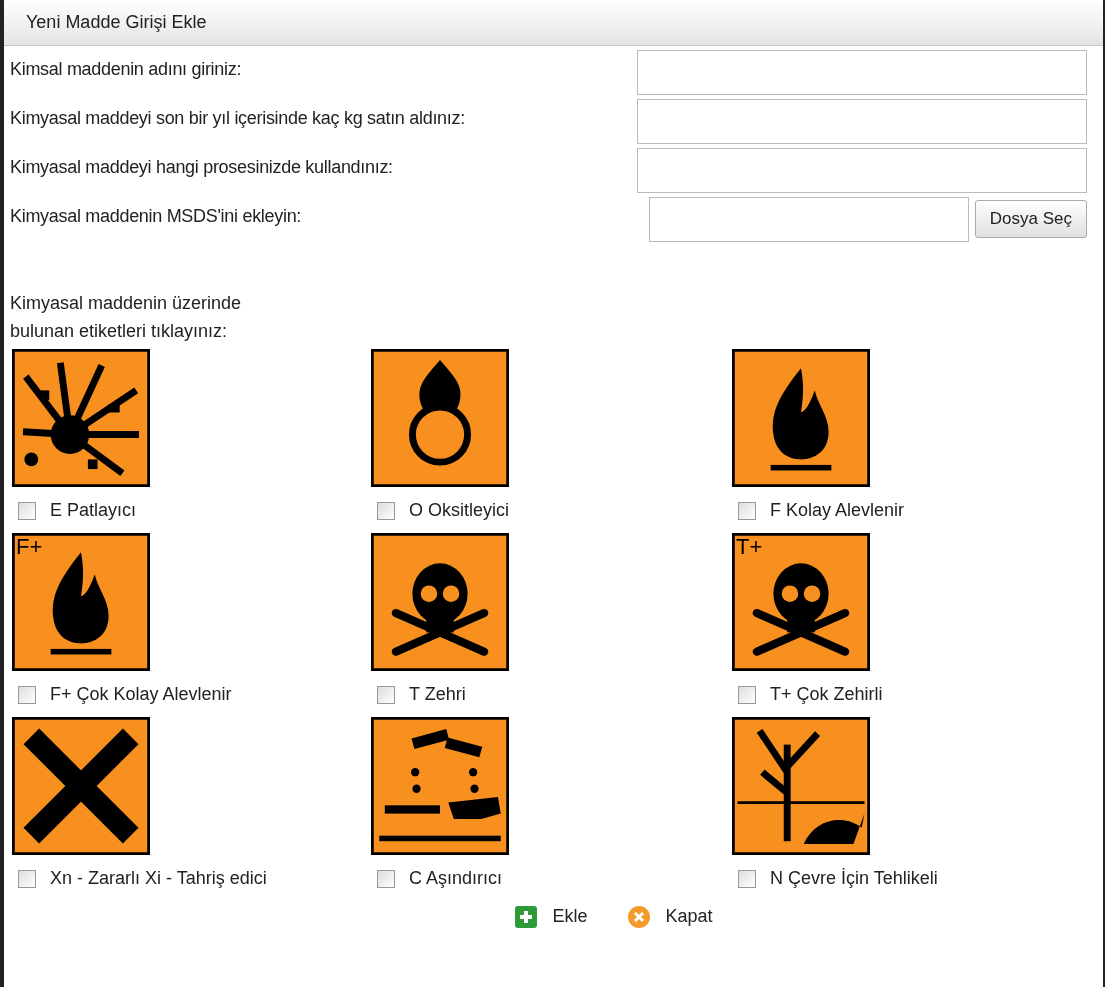  What do you see at coordinates (126, 317) in the screenshot?
I see `labels-prompt: Kimyasal maddenin üzerinde bulunan etiketleri tıklayınız:` at bounding box center [126, 317].